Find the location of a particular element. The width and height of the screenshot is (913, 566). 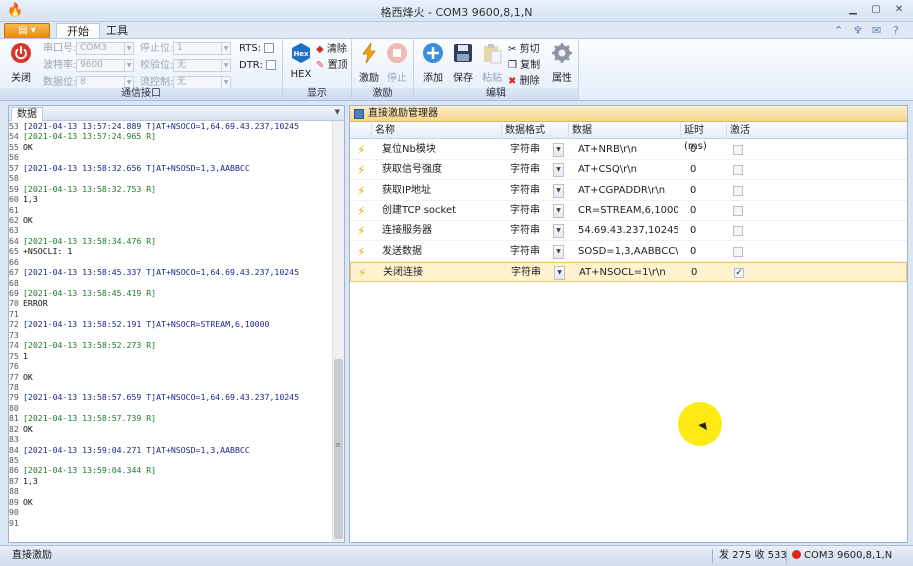

column-data: 数据 is located at coordinates (625, 131).